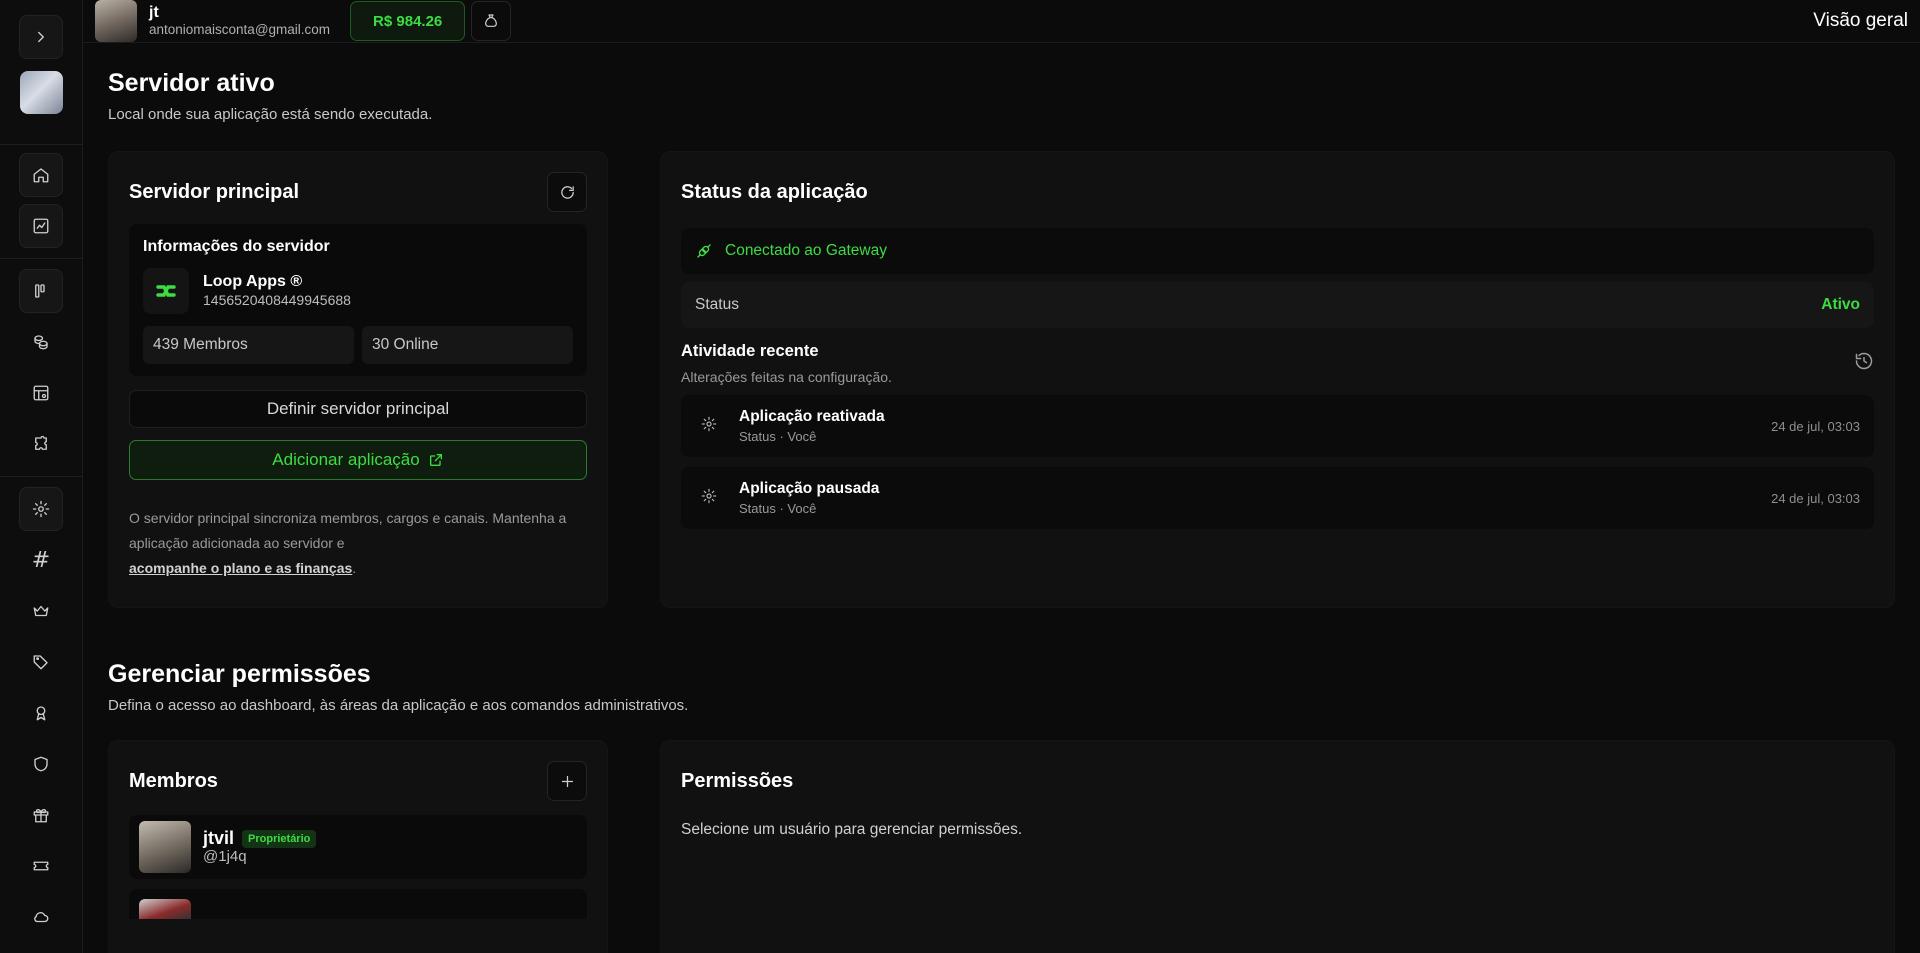  What do you see at coordinates (358, 781) in the screenshot?
I see `card-header: Membros` at bounding box center [358, 781].